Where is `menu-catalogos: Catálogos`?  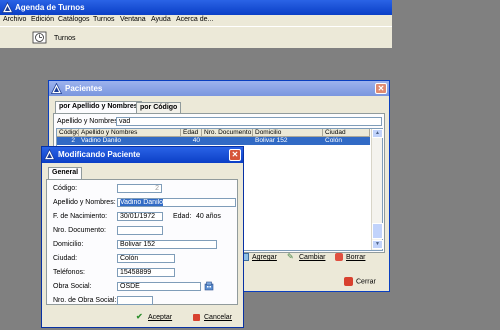 menu-catalogos: Catálogos is located at coordinates (74, 19).